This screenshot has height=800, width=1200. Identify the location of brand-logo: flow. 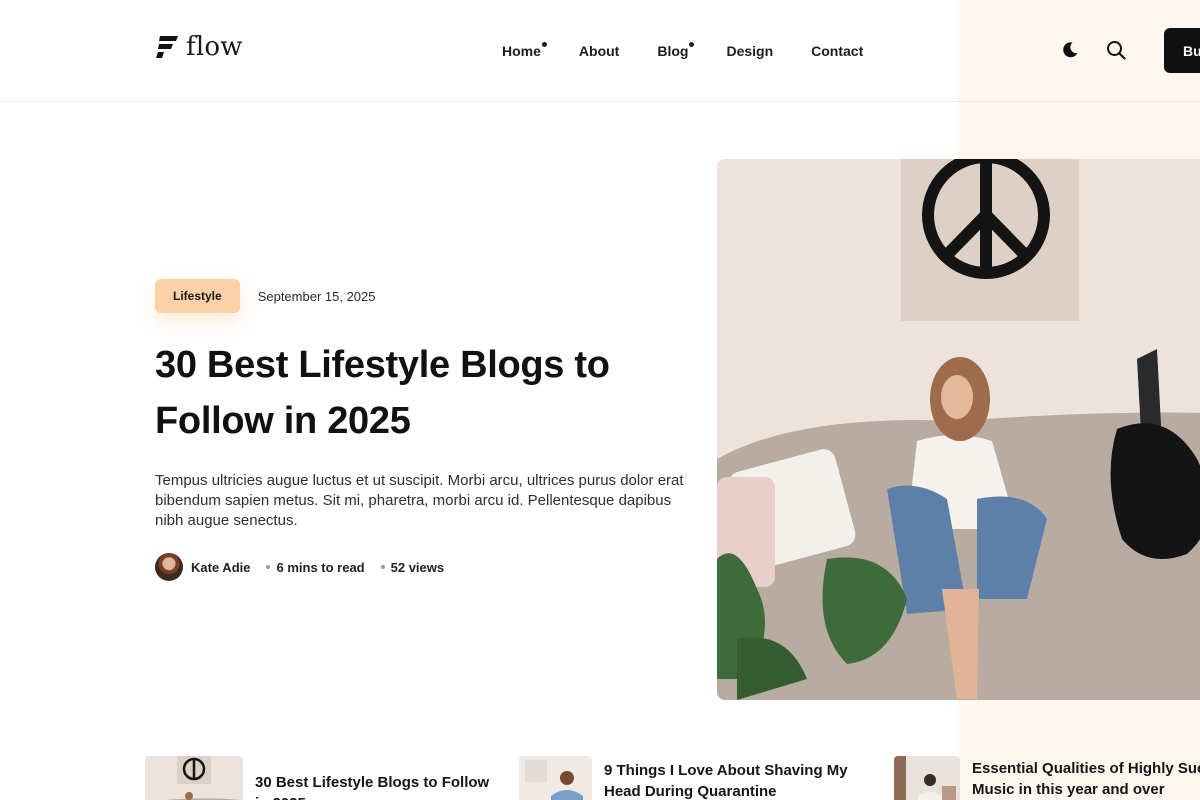
(199, 47).